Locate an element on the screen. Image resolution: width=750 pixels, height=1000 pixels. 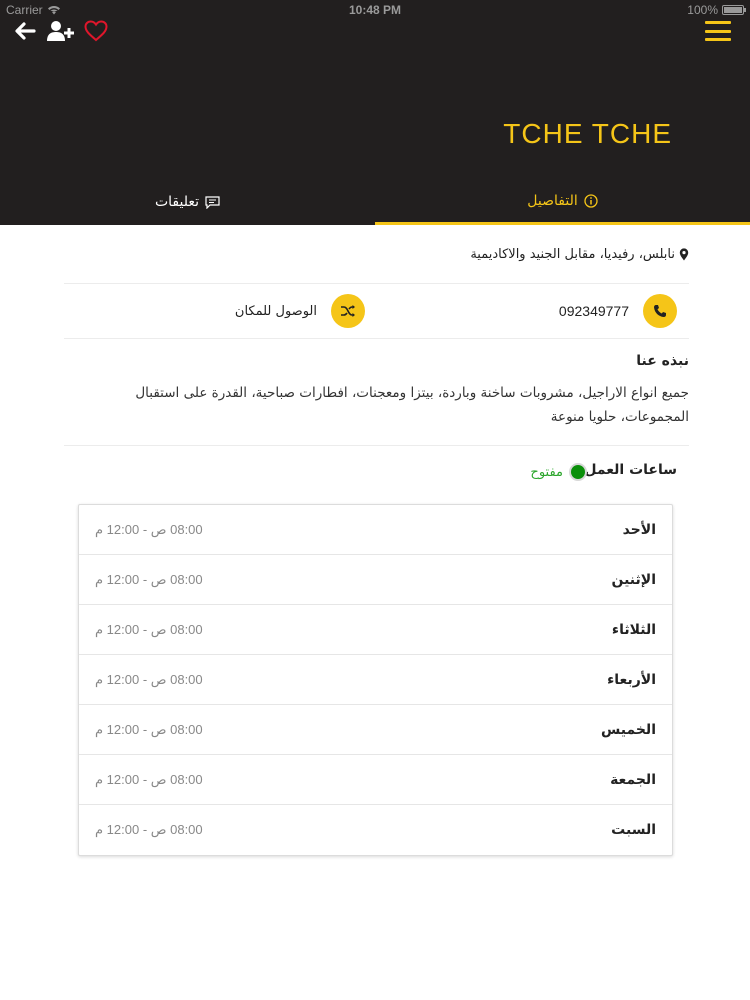
table-row: الإثنين 08:00 ص - 12:00 م is located at coordinates (375, 580).